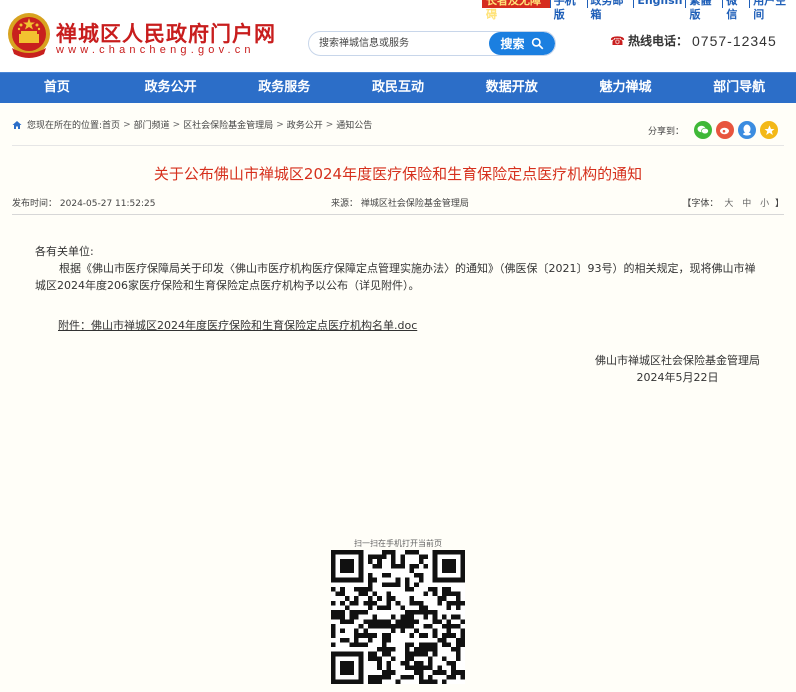 Image resolution: width=796 pixels, height=692 pixels. I want to click on source-value: 禅城区社会保险基金管理局, so click(414, 204).